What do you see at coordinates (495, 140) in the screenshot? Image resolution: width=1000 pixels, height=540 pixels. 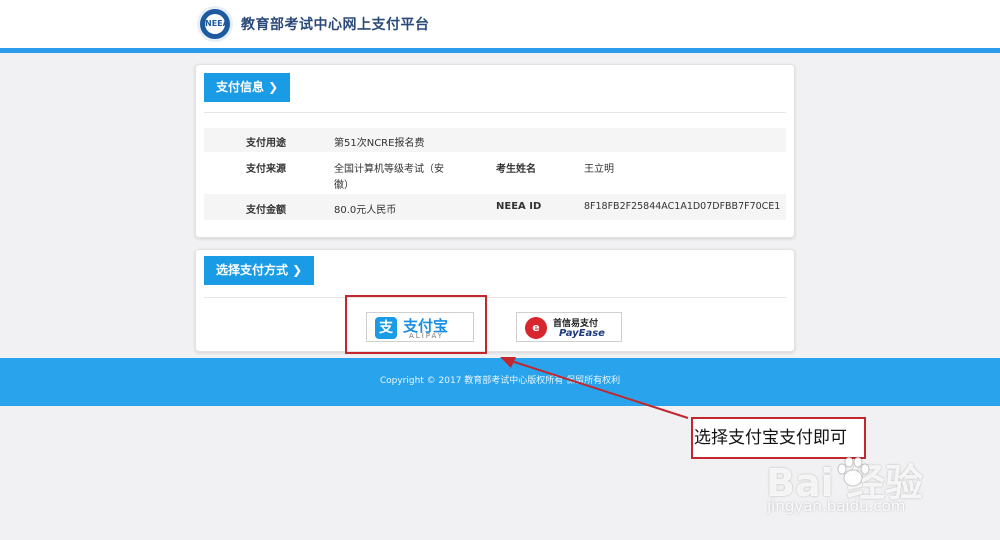 I see `purpose-row: 支付用途 第51次NCRE报名费` at bounding box center [495, 140].